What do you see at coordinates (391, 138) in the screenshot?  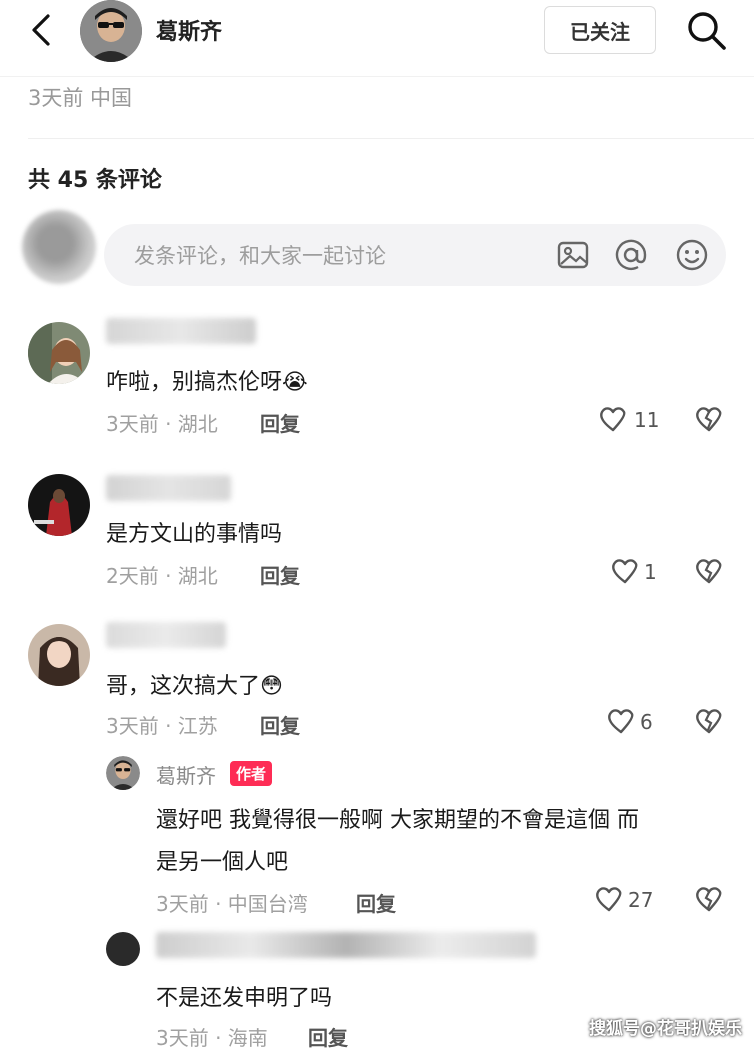 I see `divider` at bounding box center [391, 138].